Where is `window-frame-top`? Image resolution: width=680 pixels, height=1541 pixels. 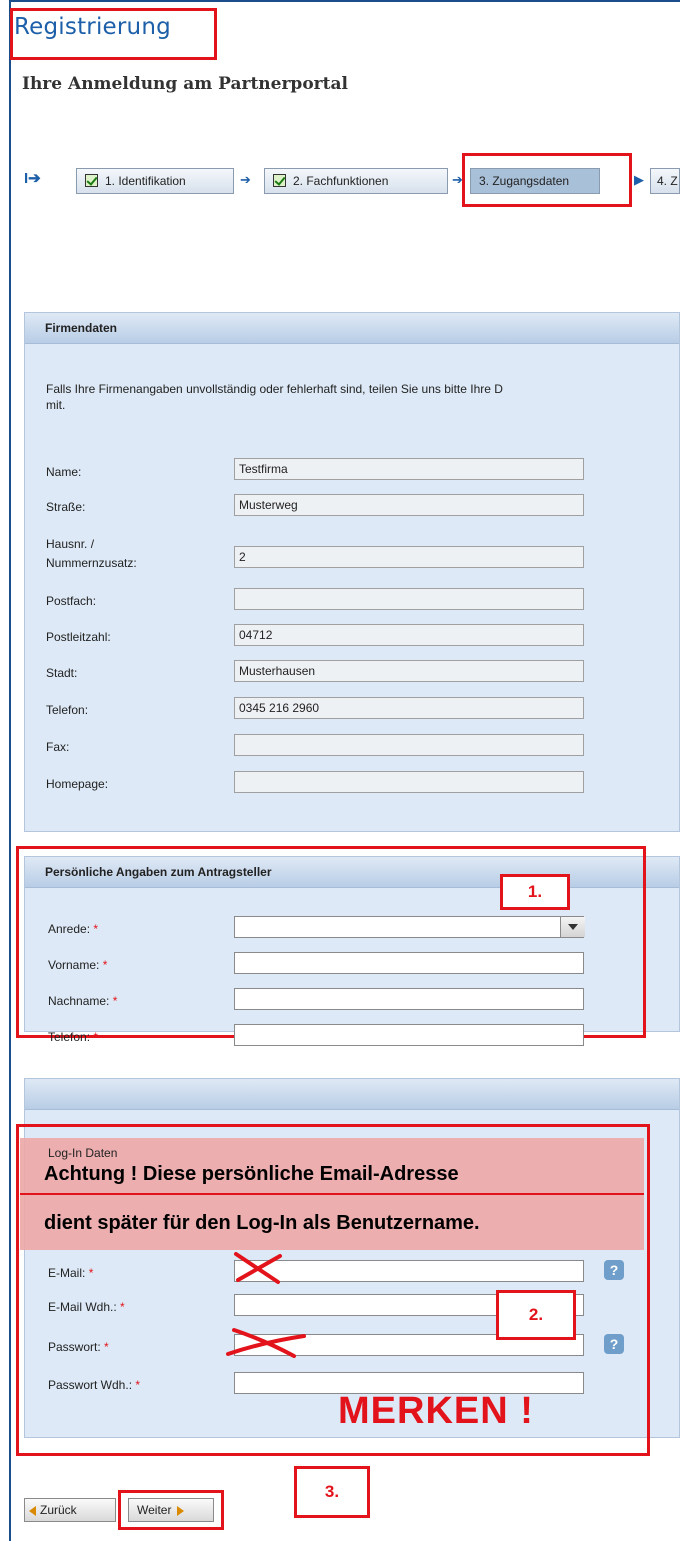
window-frame-top is located at coordinates (344, 1).